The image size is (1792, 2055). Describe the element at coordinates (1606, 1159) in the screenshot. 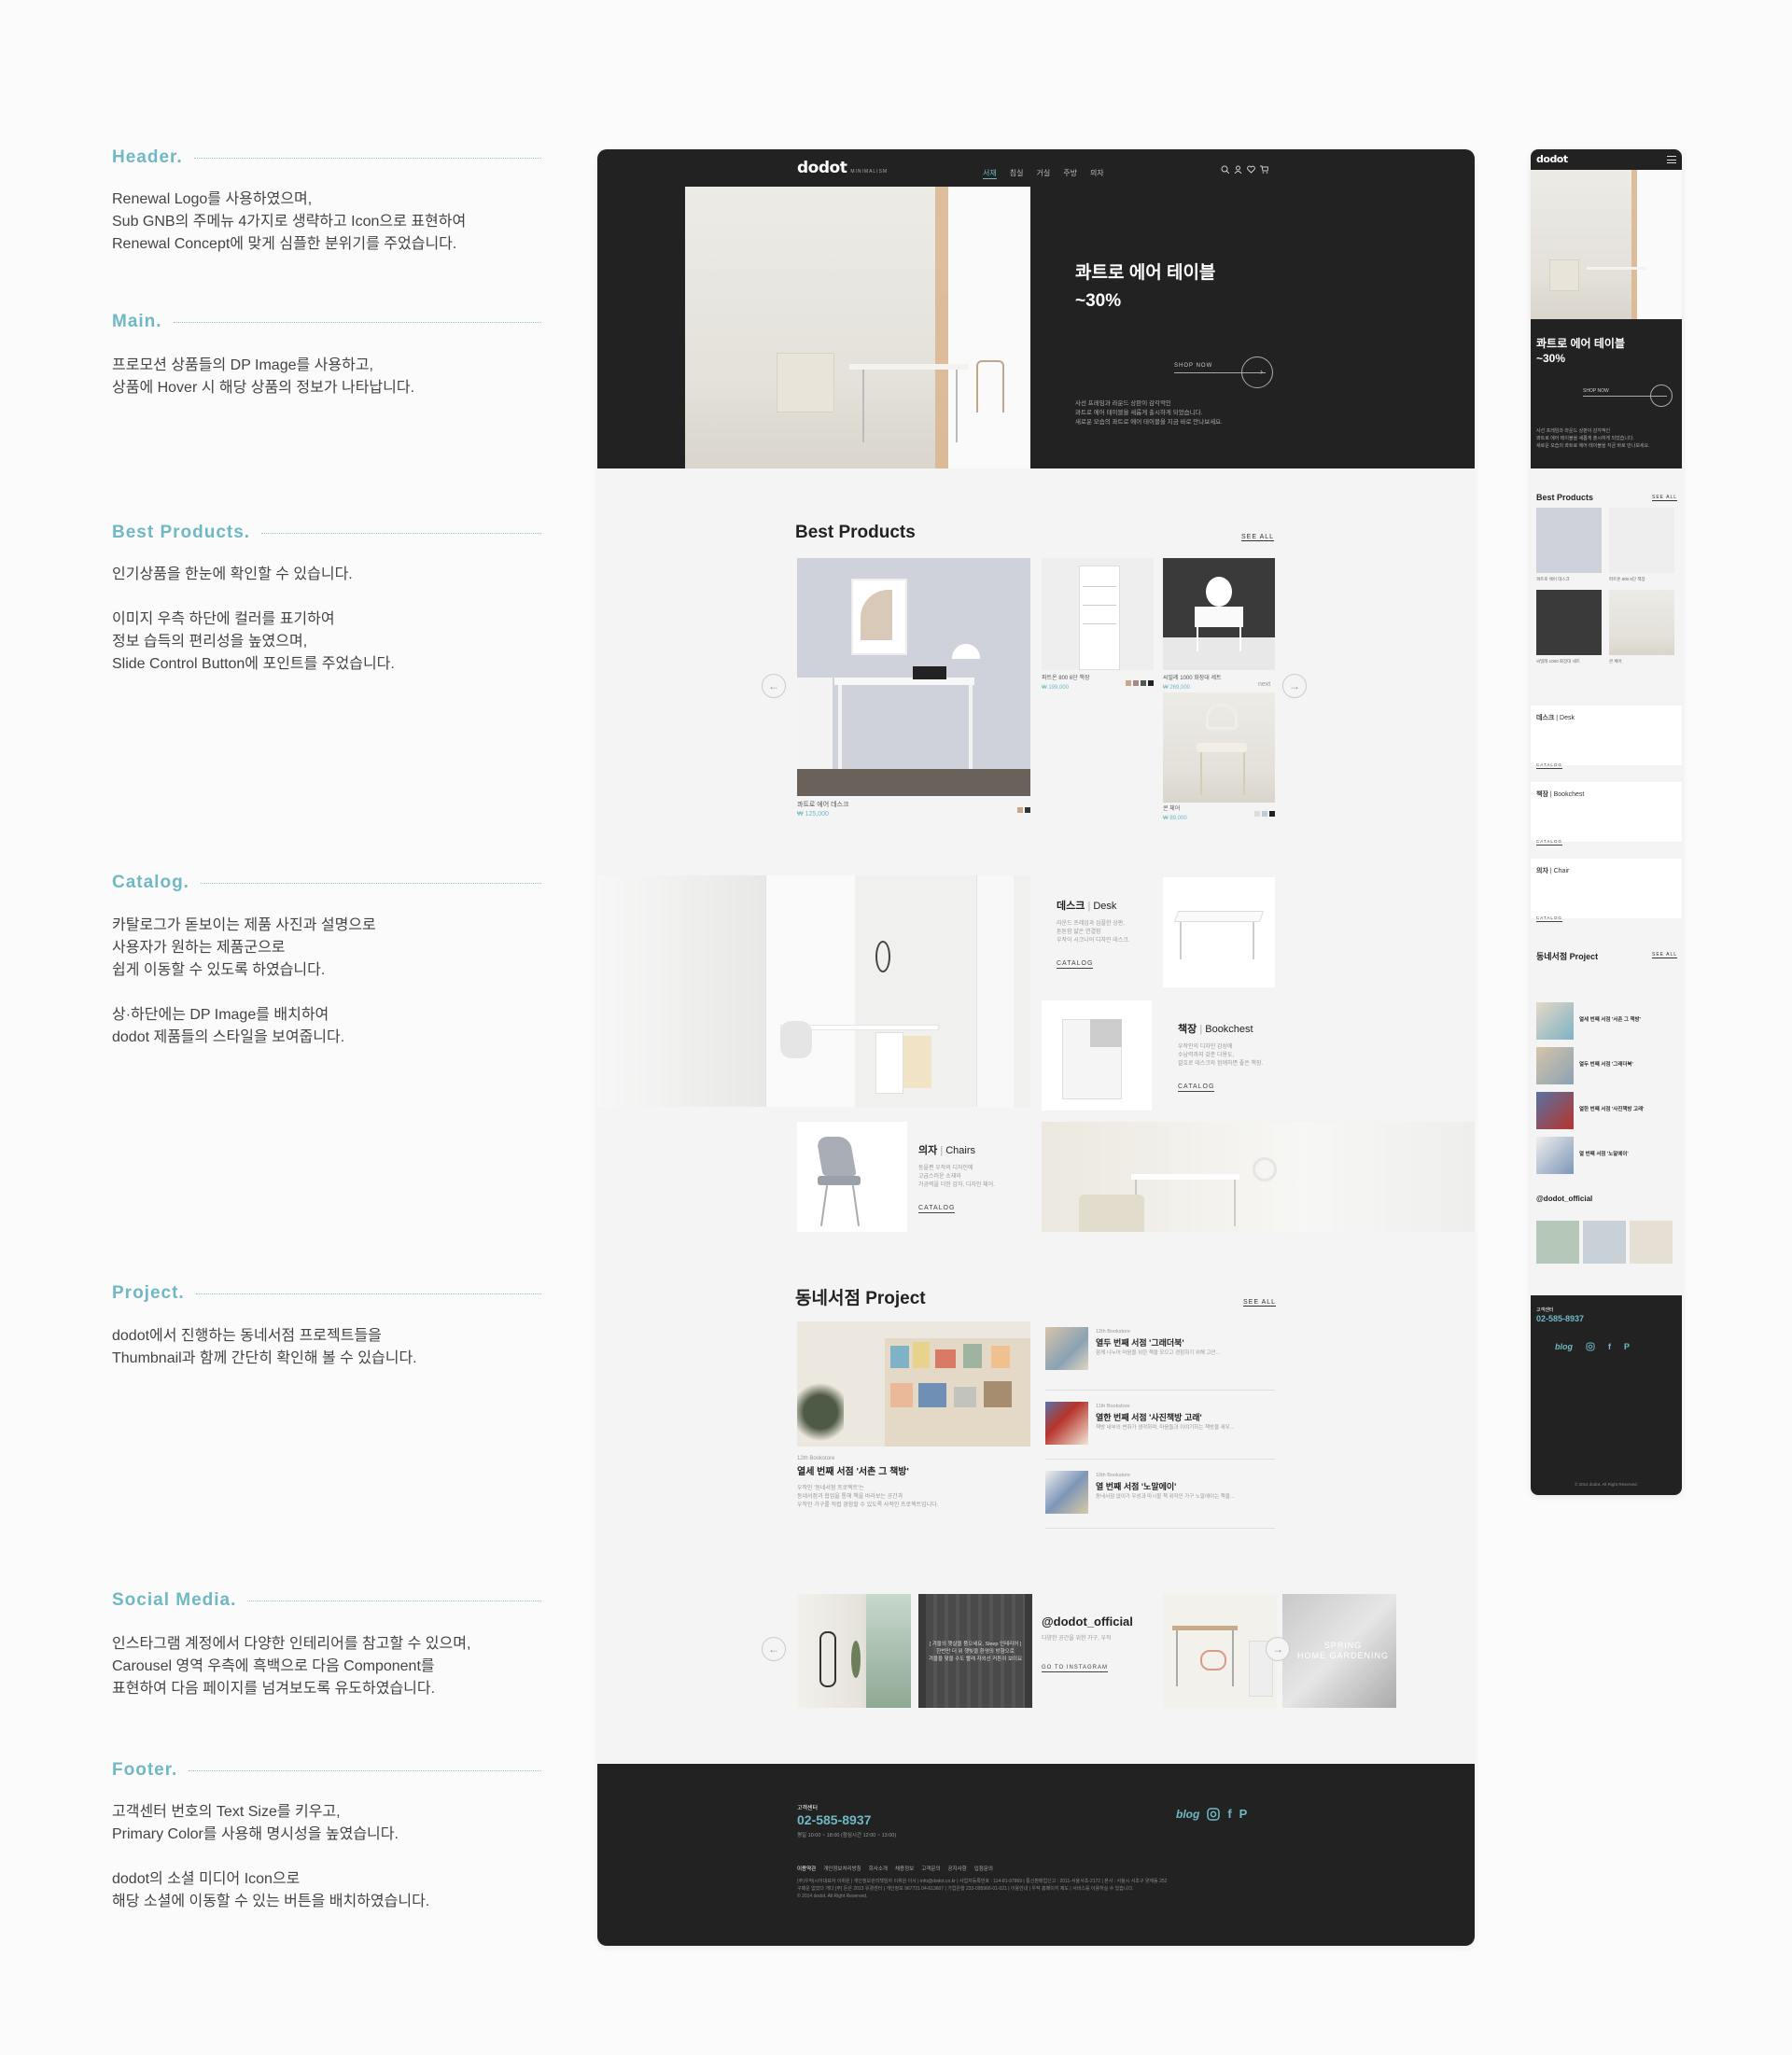

I see `mobile-project-item: 열 번째 서점 '노말에이'` at that location.